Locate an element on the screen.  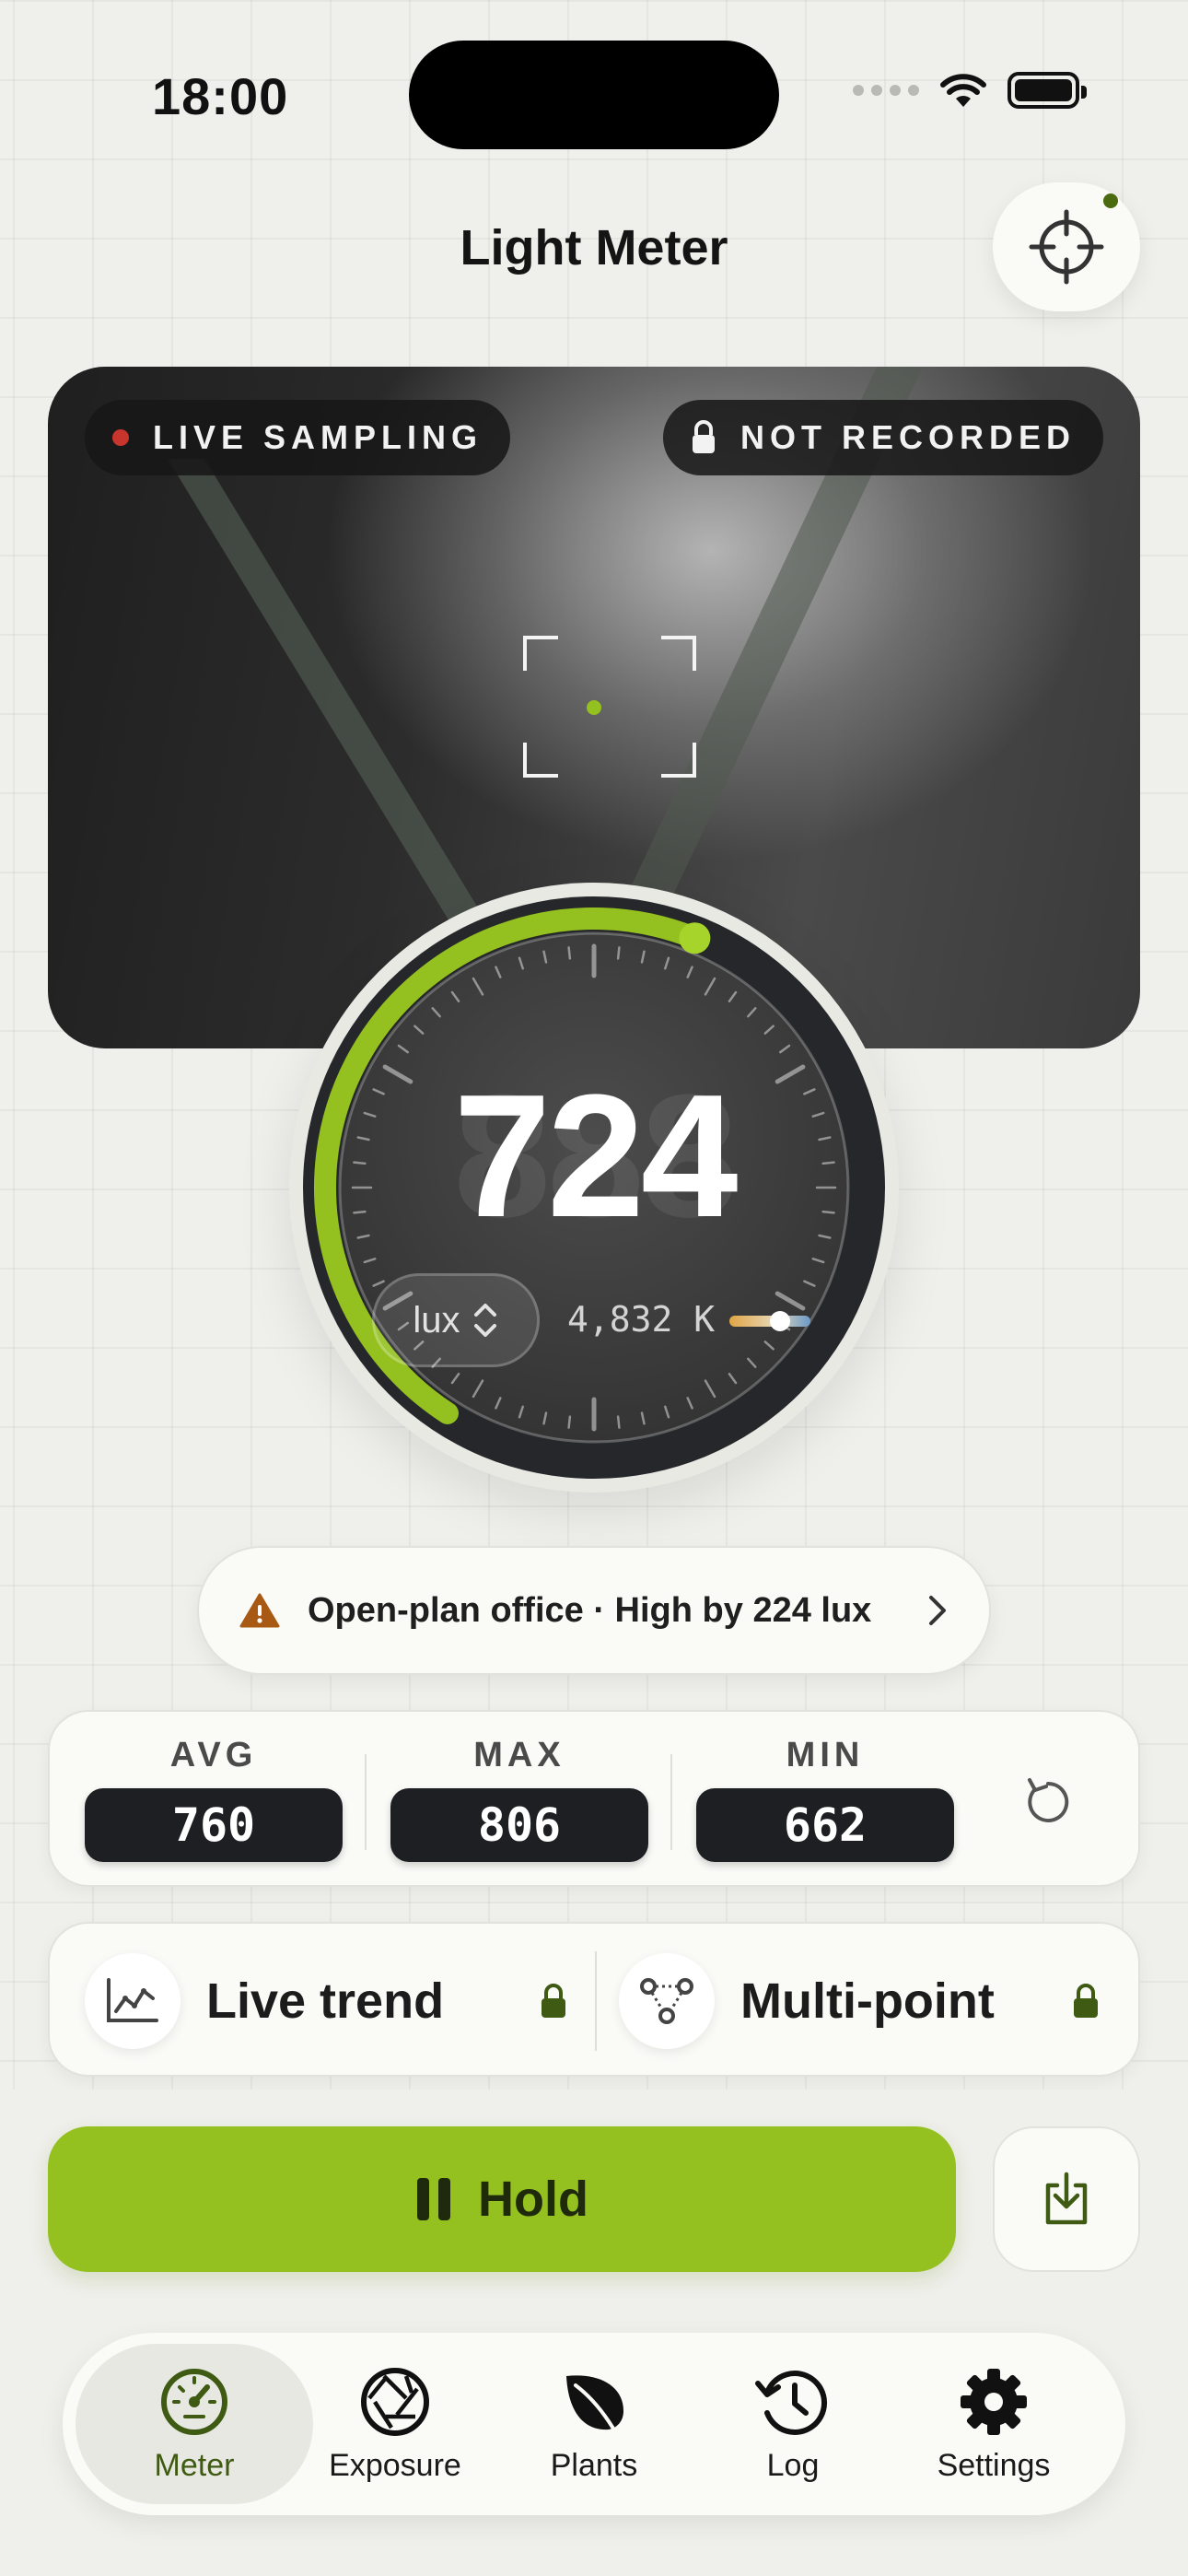
color-temperature: 4,832 K is located at coordinates (641, 1319).